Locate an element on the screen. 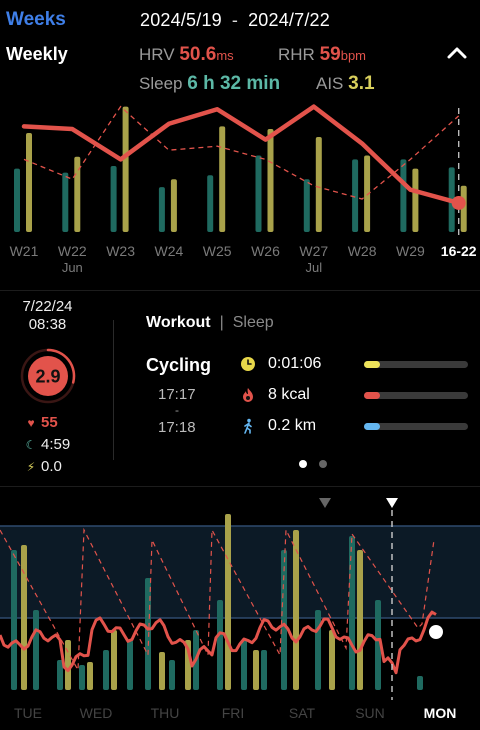  sleep-stat: Sleep 6 h 32 min is located at coordinates (209, 84).